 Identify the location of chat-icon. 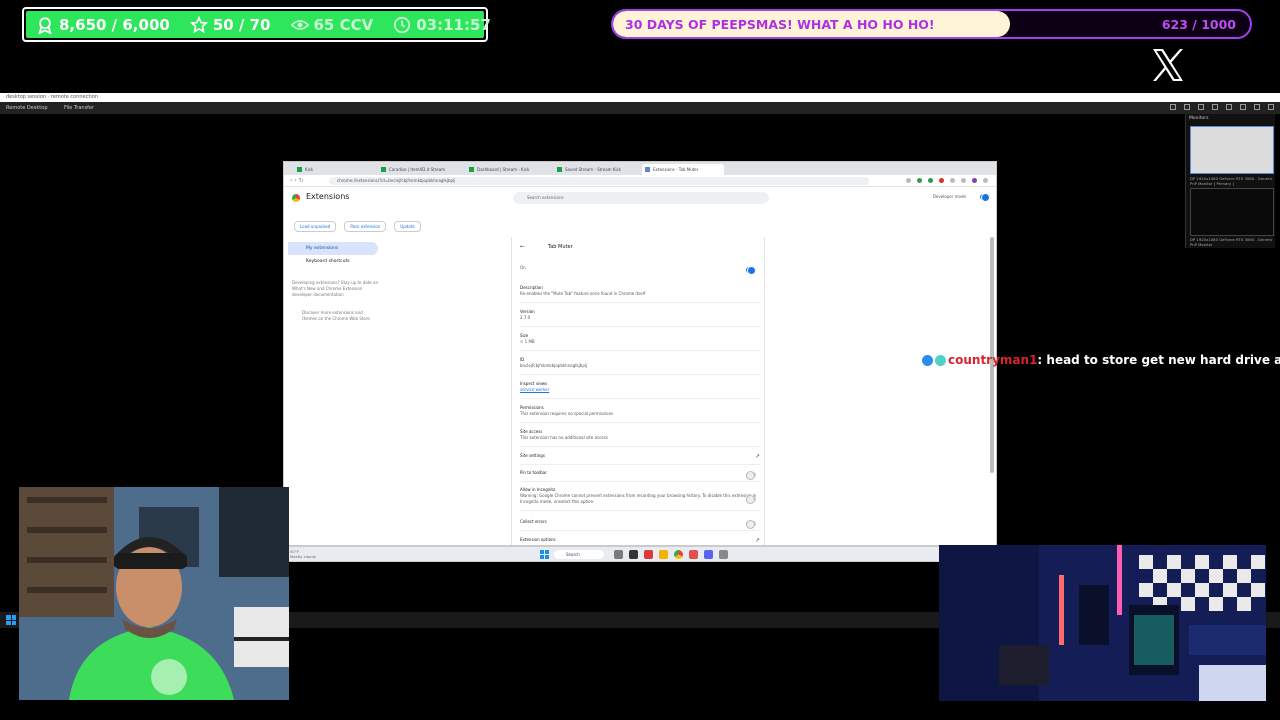
(1215, 107).